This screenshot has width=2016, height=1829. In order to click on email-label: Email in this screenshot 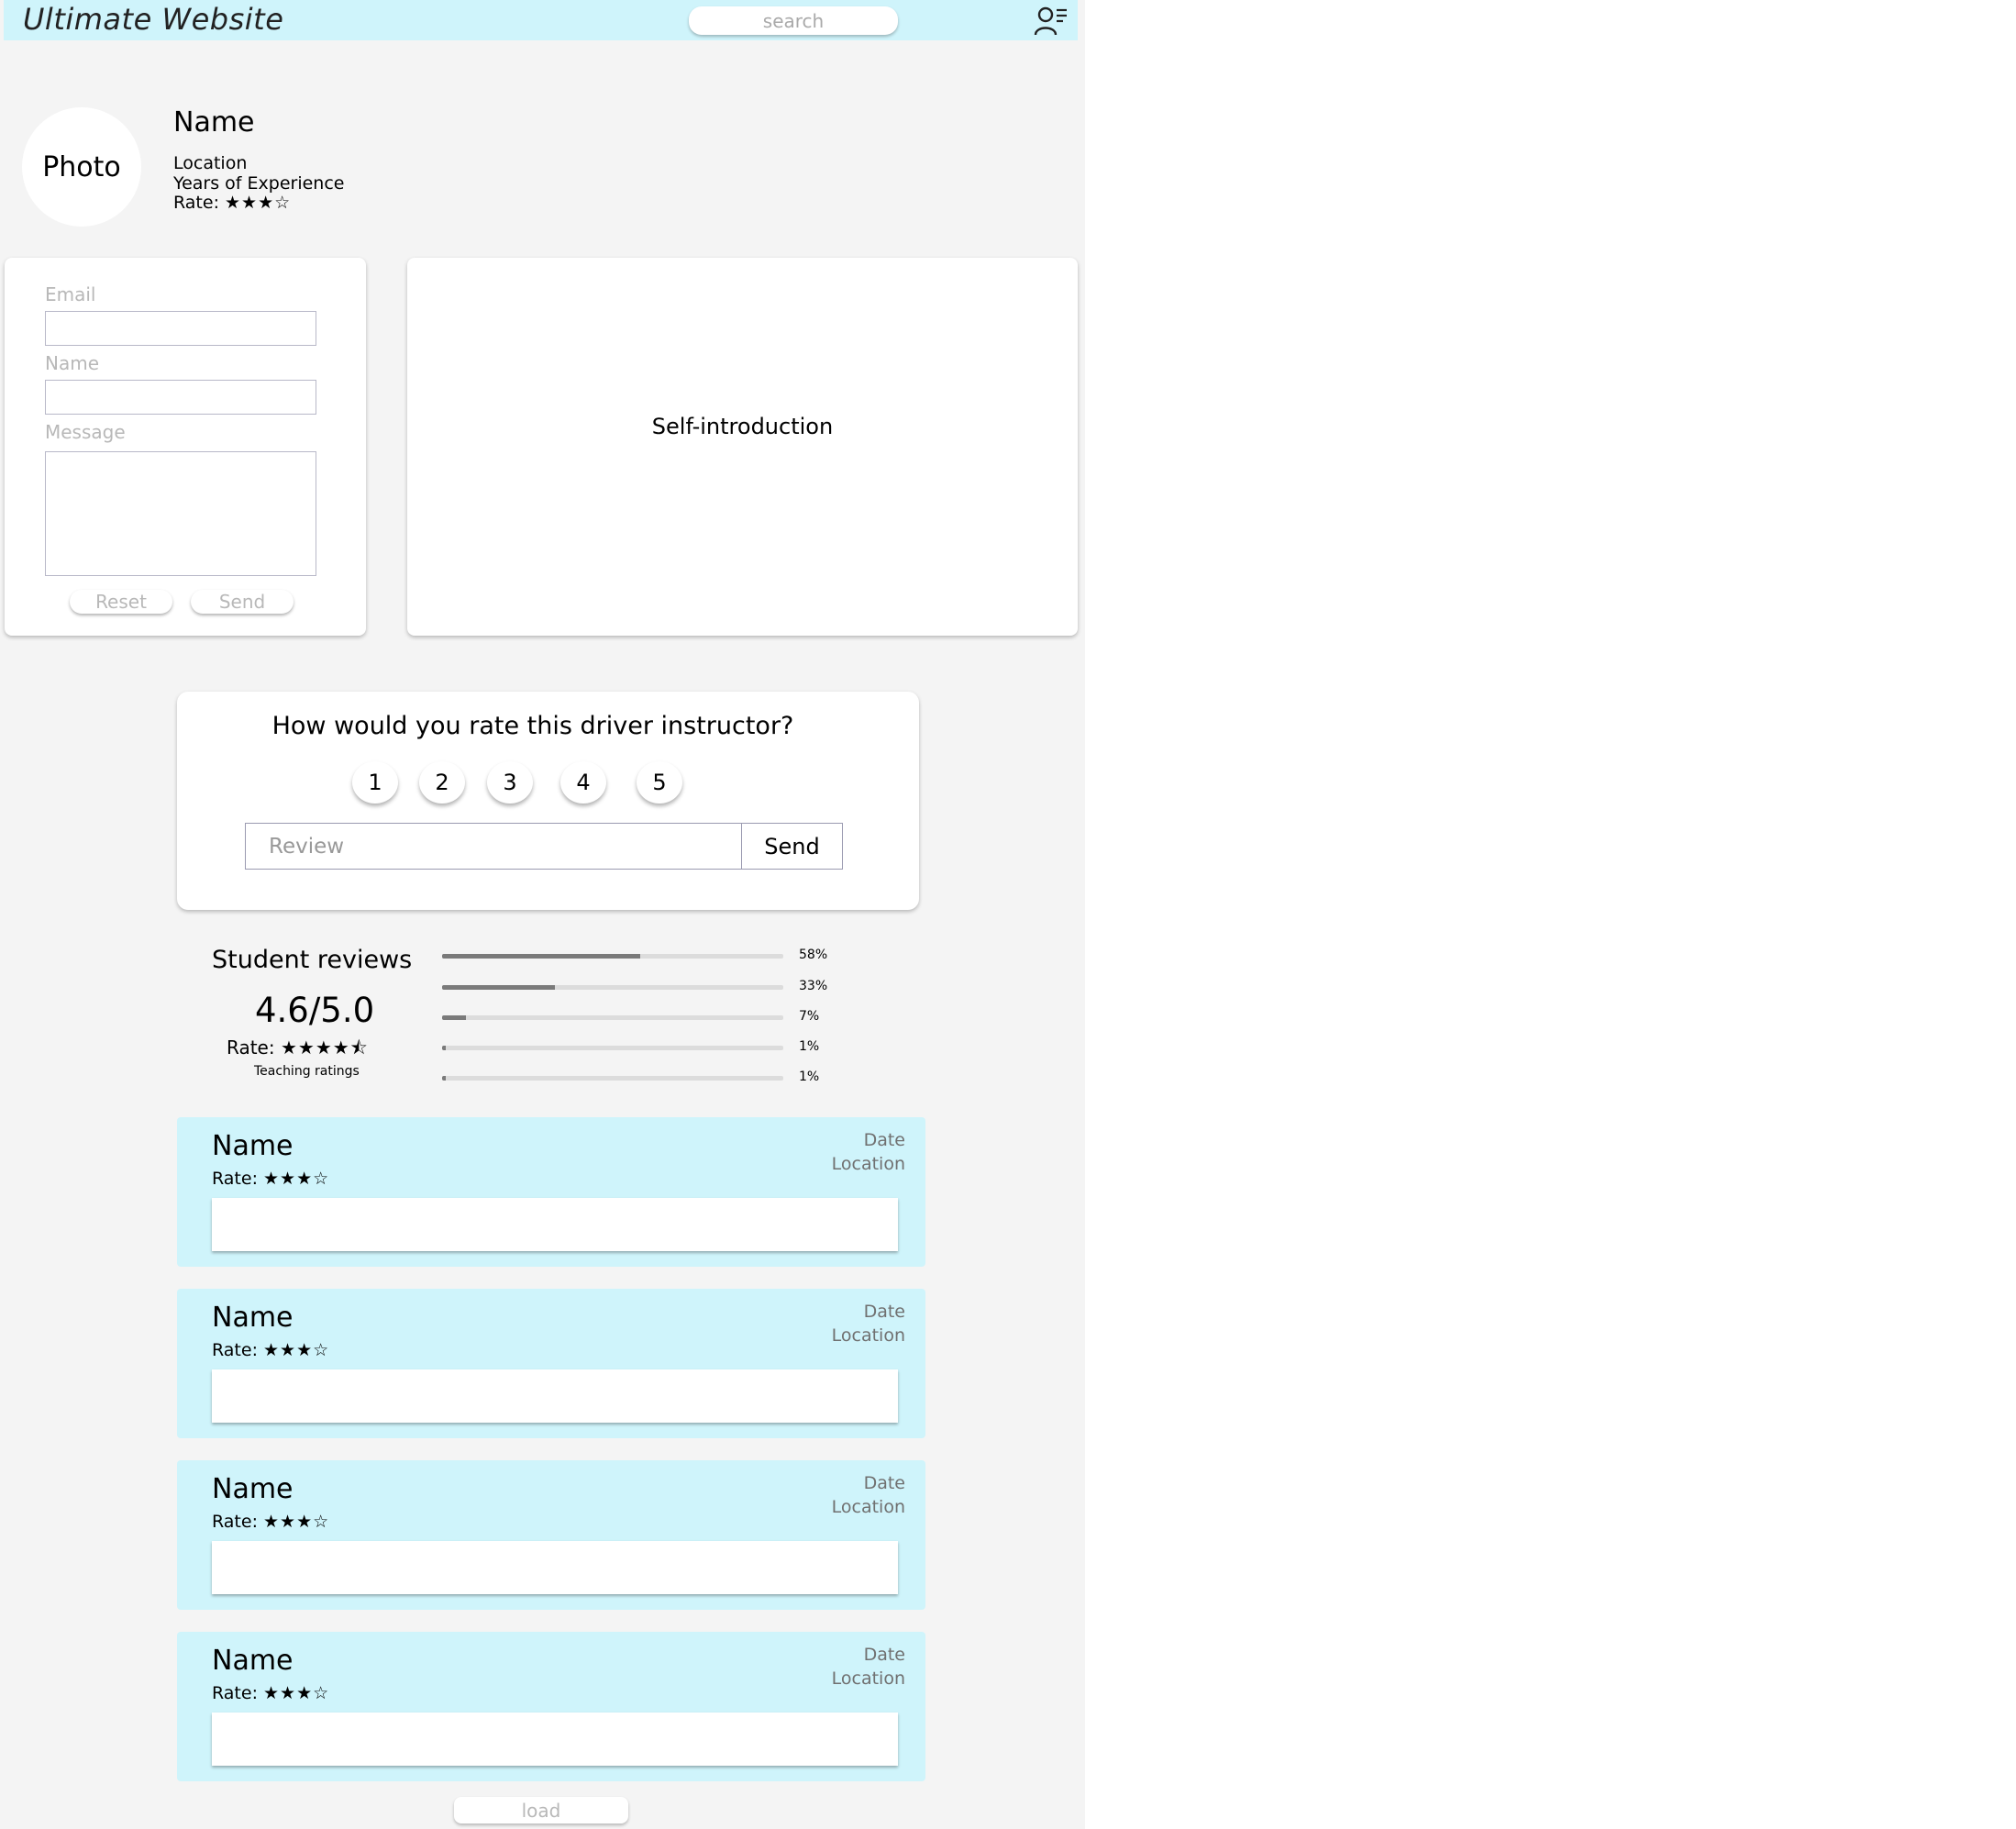, I will do `click(70, 294)`.